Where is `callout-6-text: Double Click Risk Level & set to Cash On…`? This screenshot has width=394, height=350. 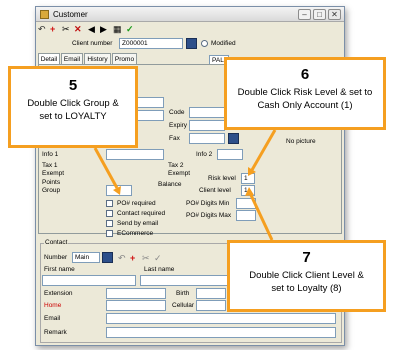
callout-6-text: Double Click Risk Level & set to Cash On… is located at coordinates (305, 99).